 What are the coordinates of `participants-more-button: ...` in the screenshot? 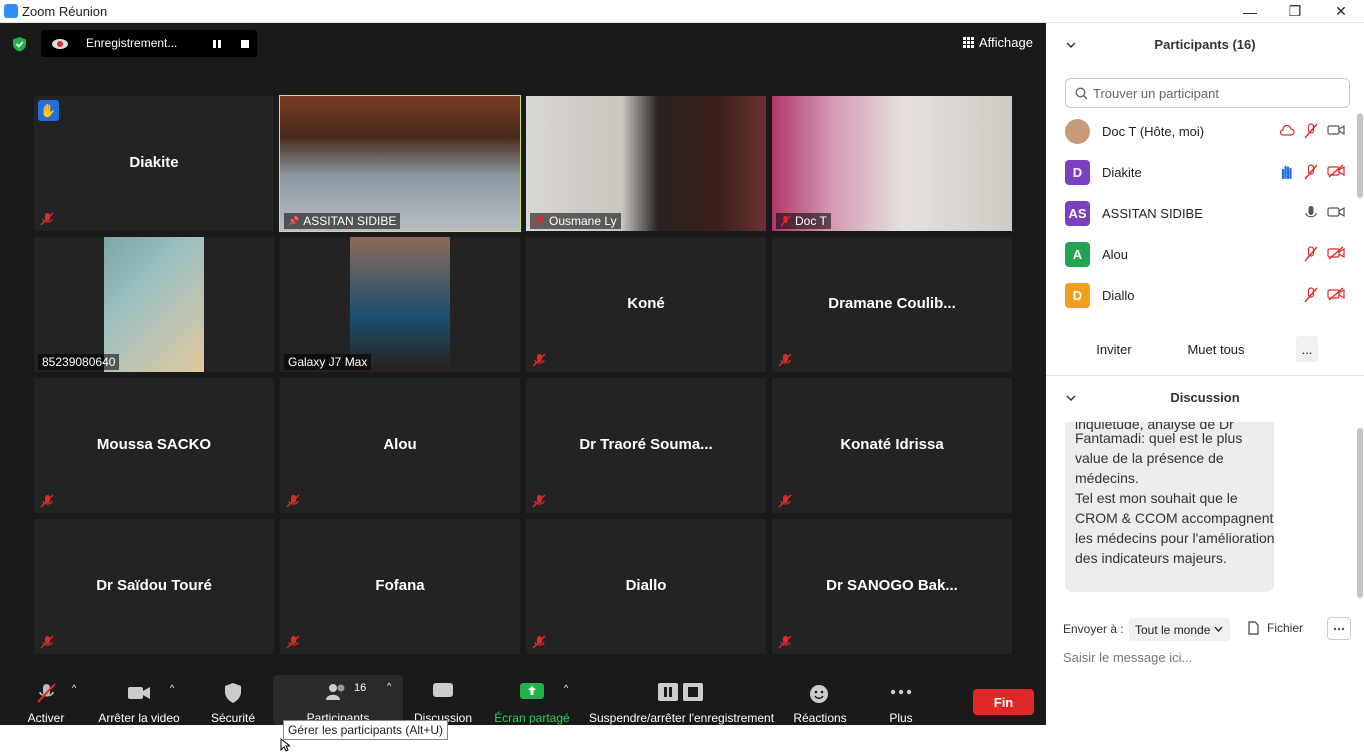 It's located at (1307, 349).